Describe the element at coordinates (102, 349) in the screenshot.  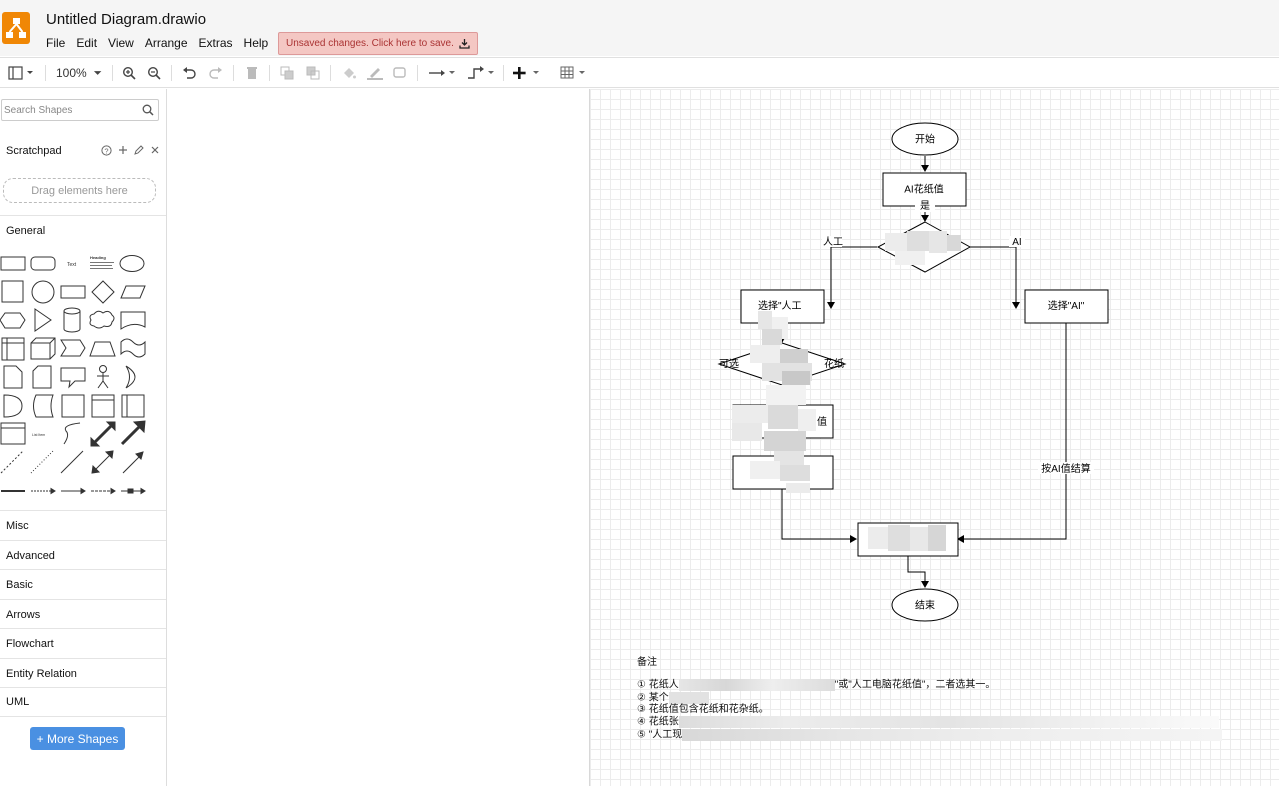
I see `shape-trapezoid` at that location.